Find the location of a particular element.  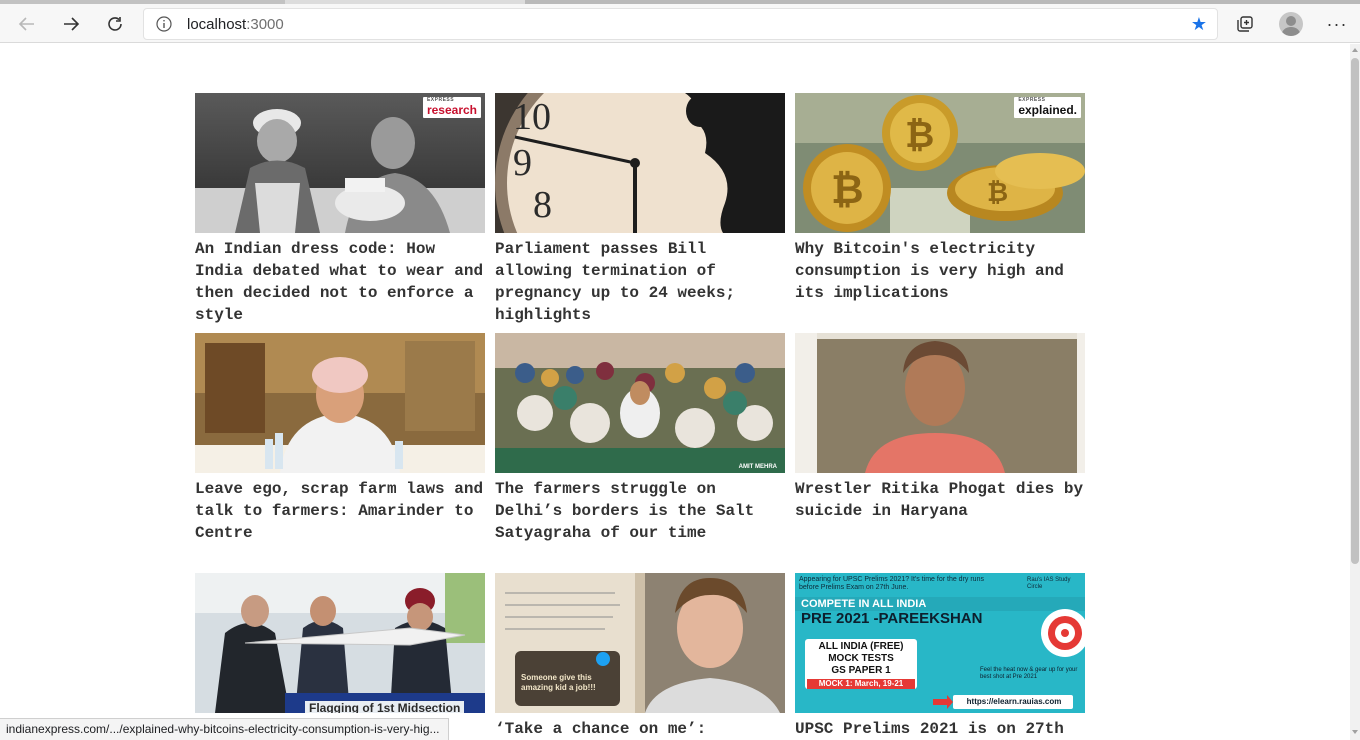

svg-text: 8 is located at coordinates (542, 205).